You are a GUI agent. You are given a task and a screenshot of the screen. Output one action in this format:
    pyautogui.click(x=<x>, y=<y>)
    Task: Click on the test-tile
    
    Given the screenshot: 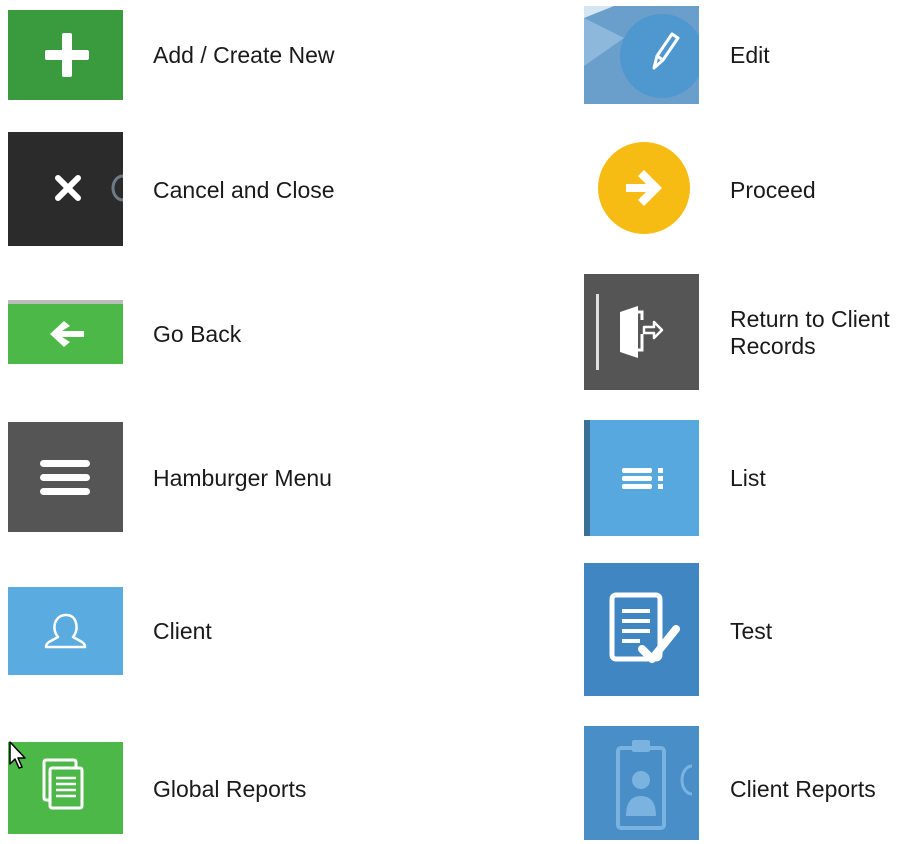 What is the action you would take?
    pyautogui.click(x=641, y=629)
    